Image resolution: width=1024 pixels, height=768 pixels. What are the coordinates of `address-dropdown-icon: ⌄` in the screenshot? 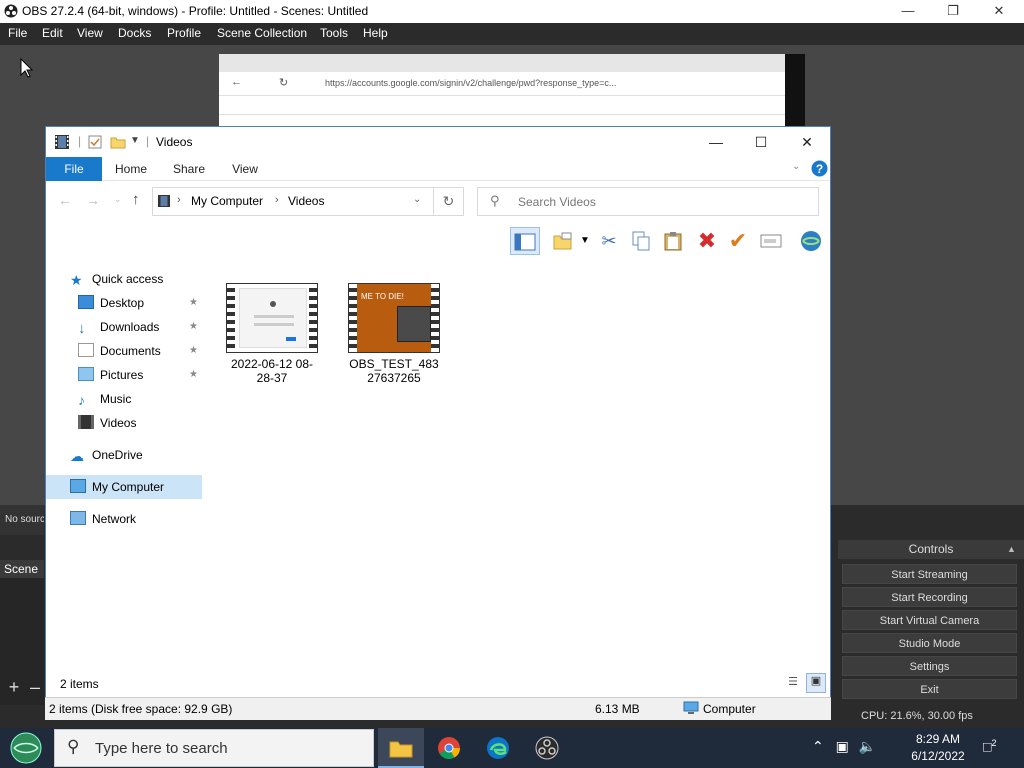 It's located at (417, 199).